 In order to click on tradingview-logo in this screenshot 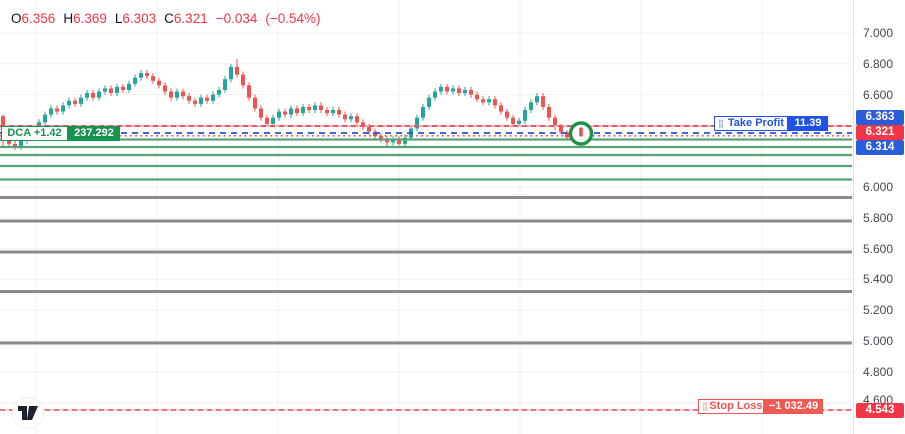, I will do `click(28, 413)`.